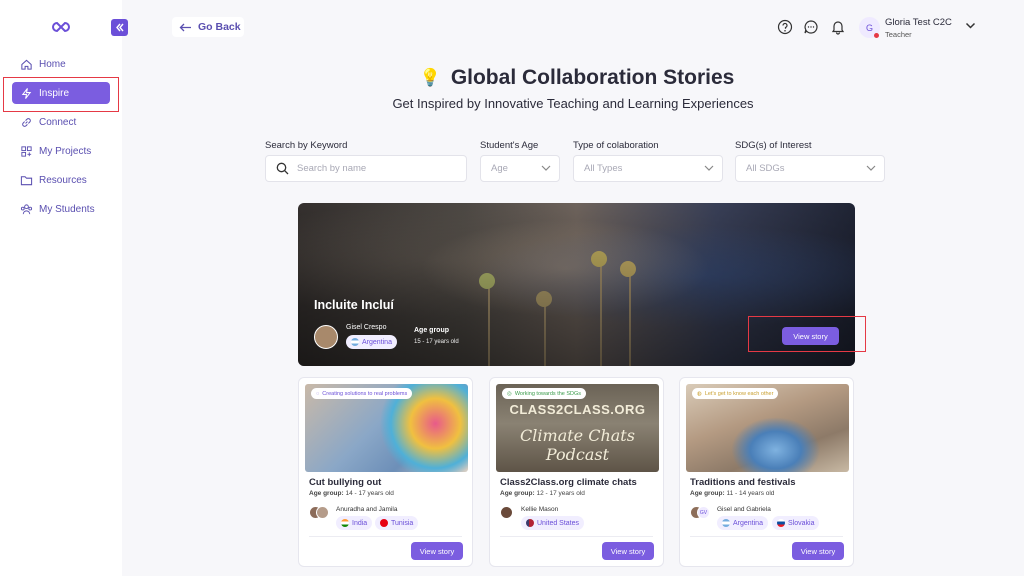 The width and height of the screenshot is (1024, 576). I want to click on sidebar-item-my-projects: My Projects, so click(61, 151).